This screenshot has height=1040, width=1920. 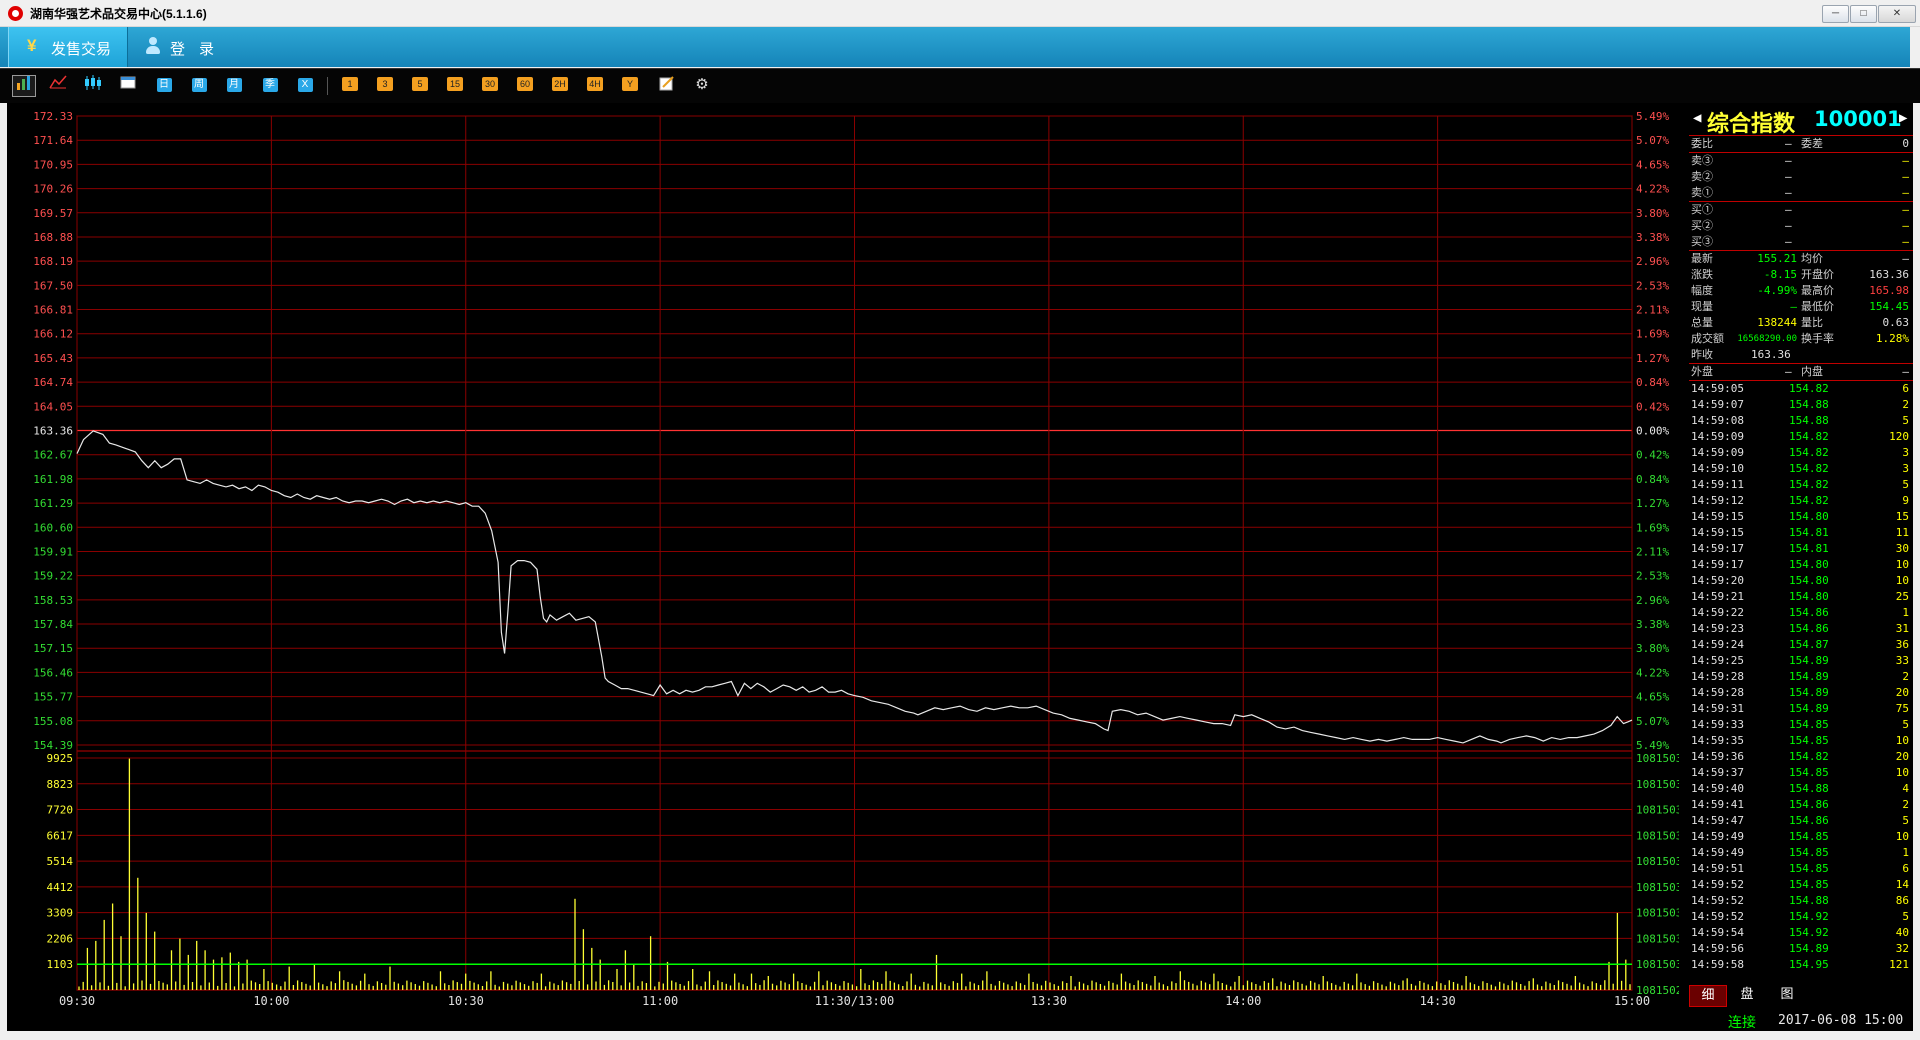 I want to click on minute-60-button: 60, so click(x=525, y=85).